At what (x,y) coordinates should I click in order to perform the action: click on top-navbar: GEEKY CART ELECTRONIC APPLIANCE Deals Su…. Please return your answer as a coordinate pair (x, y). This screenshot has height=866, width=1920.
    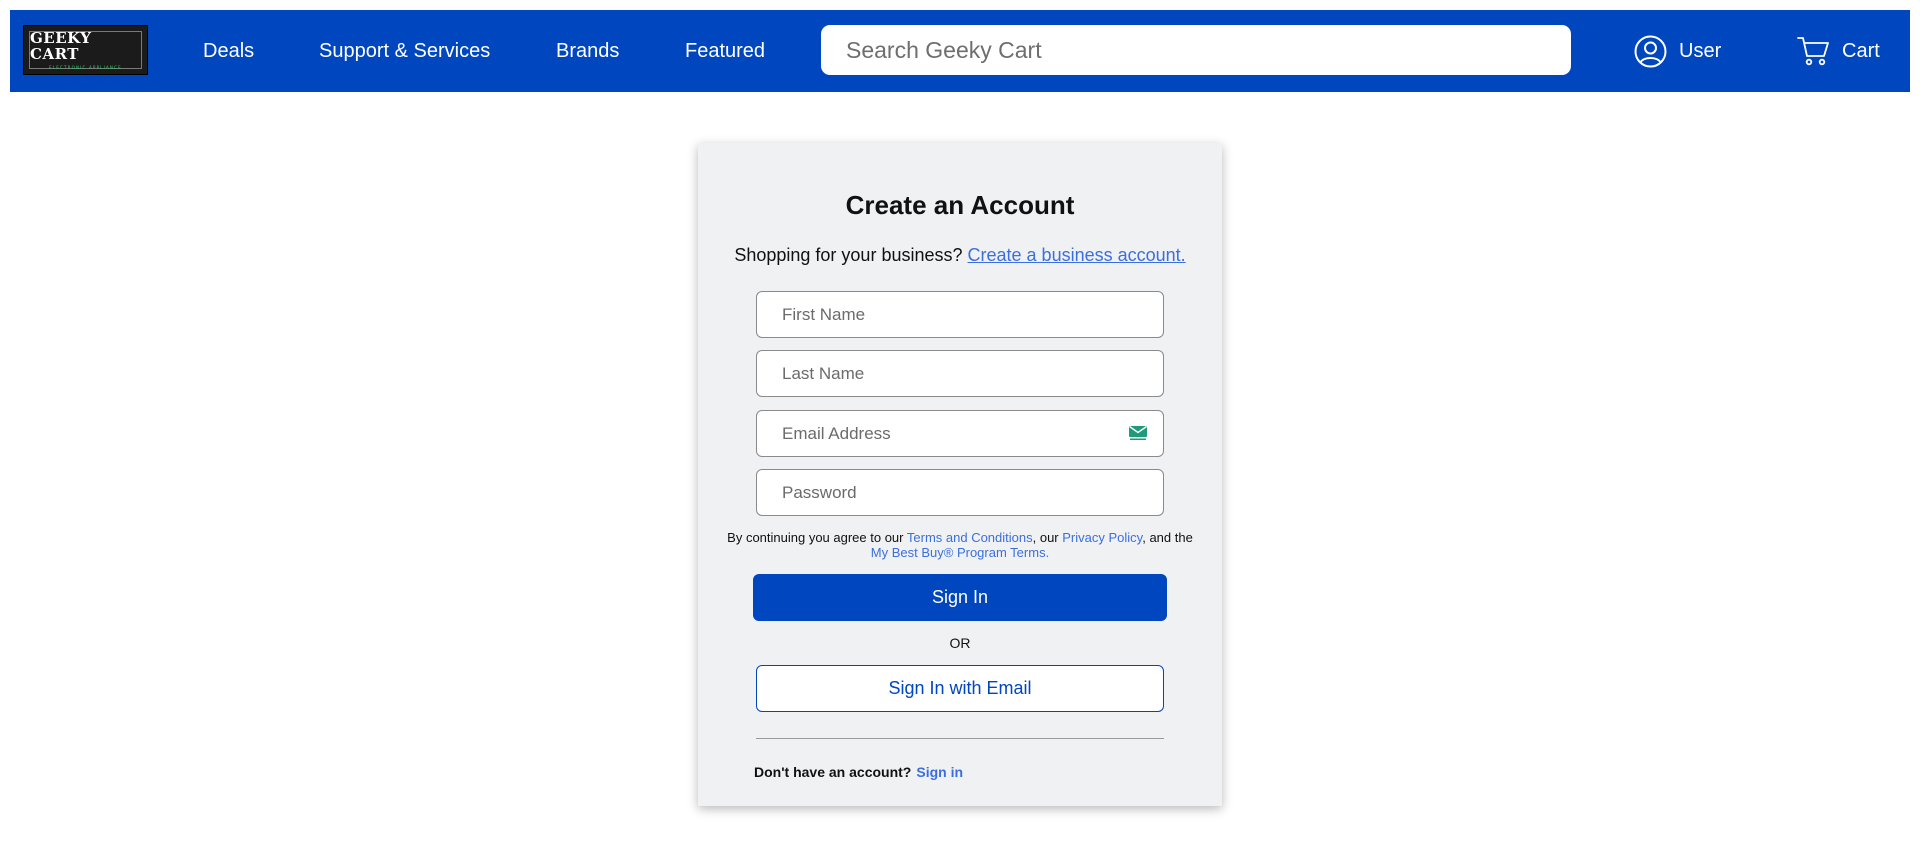
    Looking at the image, I should click on (960, 51).